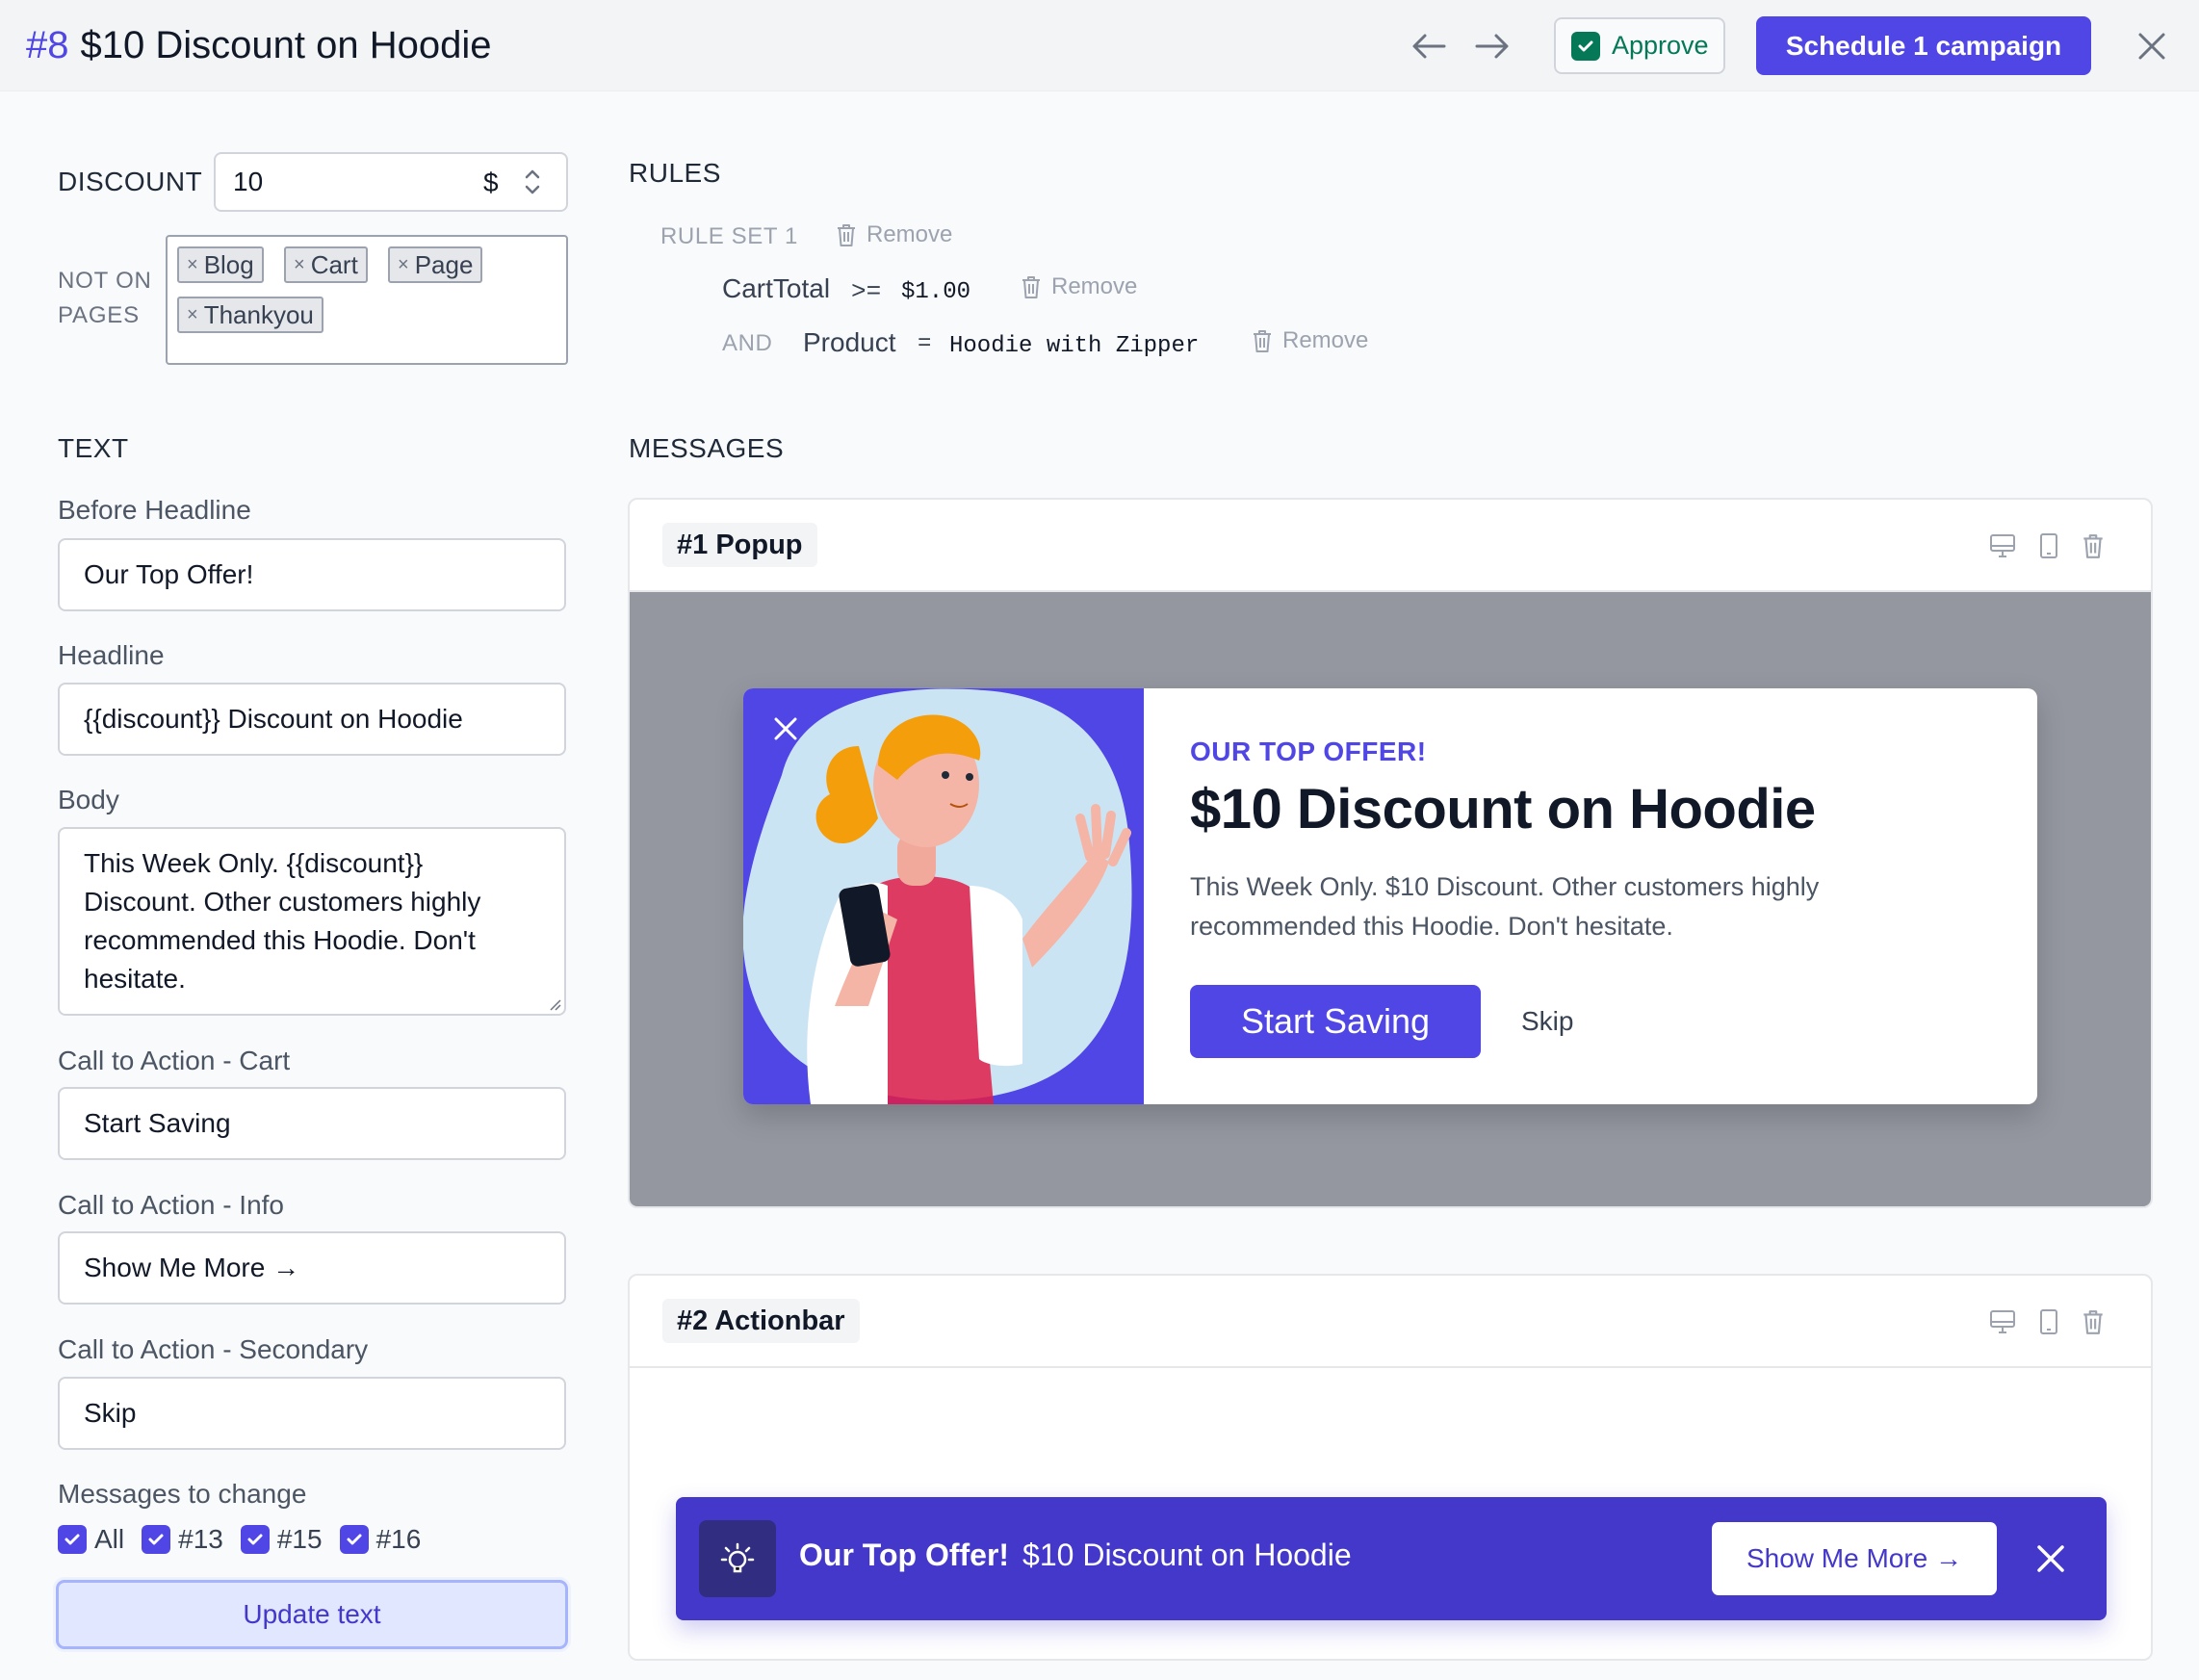 This screenshot has width=2199, height=1680. What do you see at coordinates (367, 300) in the screenshot?
I see `excluded-pages-input: × Blog × Cart × Page × Thankyou` at bounding box center [367, 300].